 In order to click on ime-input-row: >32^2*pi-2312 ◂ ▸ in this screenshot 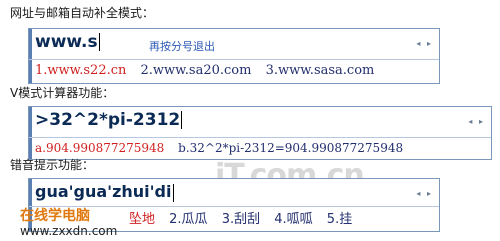, I will do `click(260, 122)`.